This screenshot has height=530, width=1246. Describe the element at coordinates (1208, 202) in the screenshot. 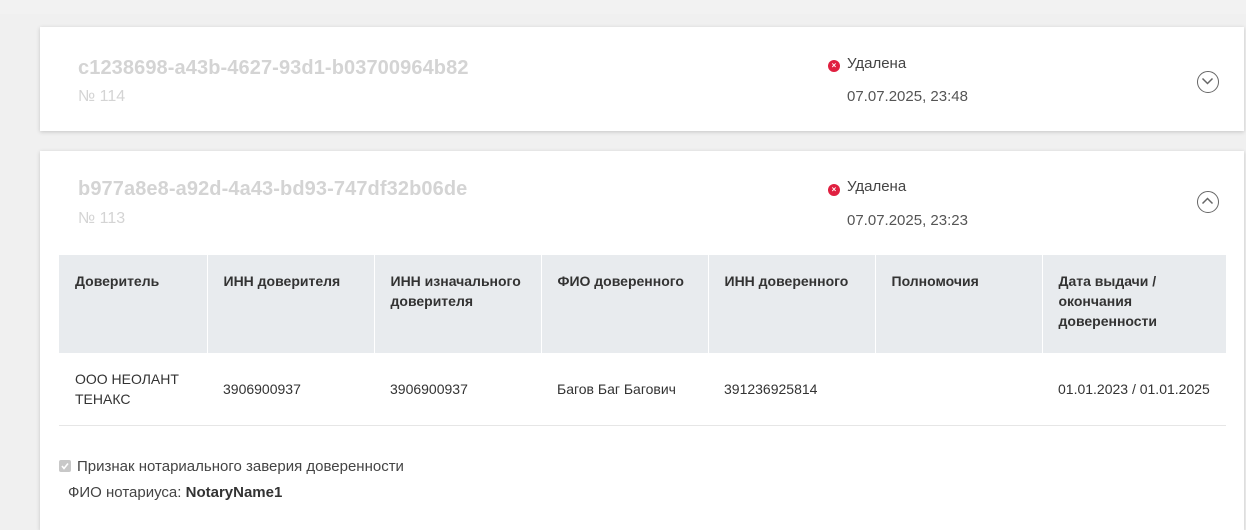

I see `chevron-up-circle-icon` at that location.